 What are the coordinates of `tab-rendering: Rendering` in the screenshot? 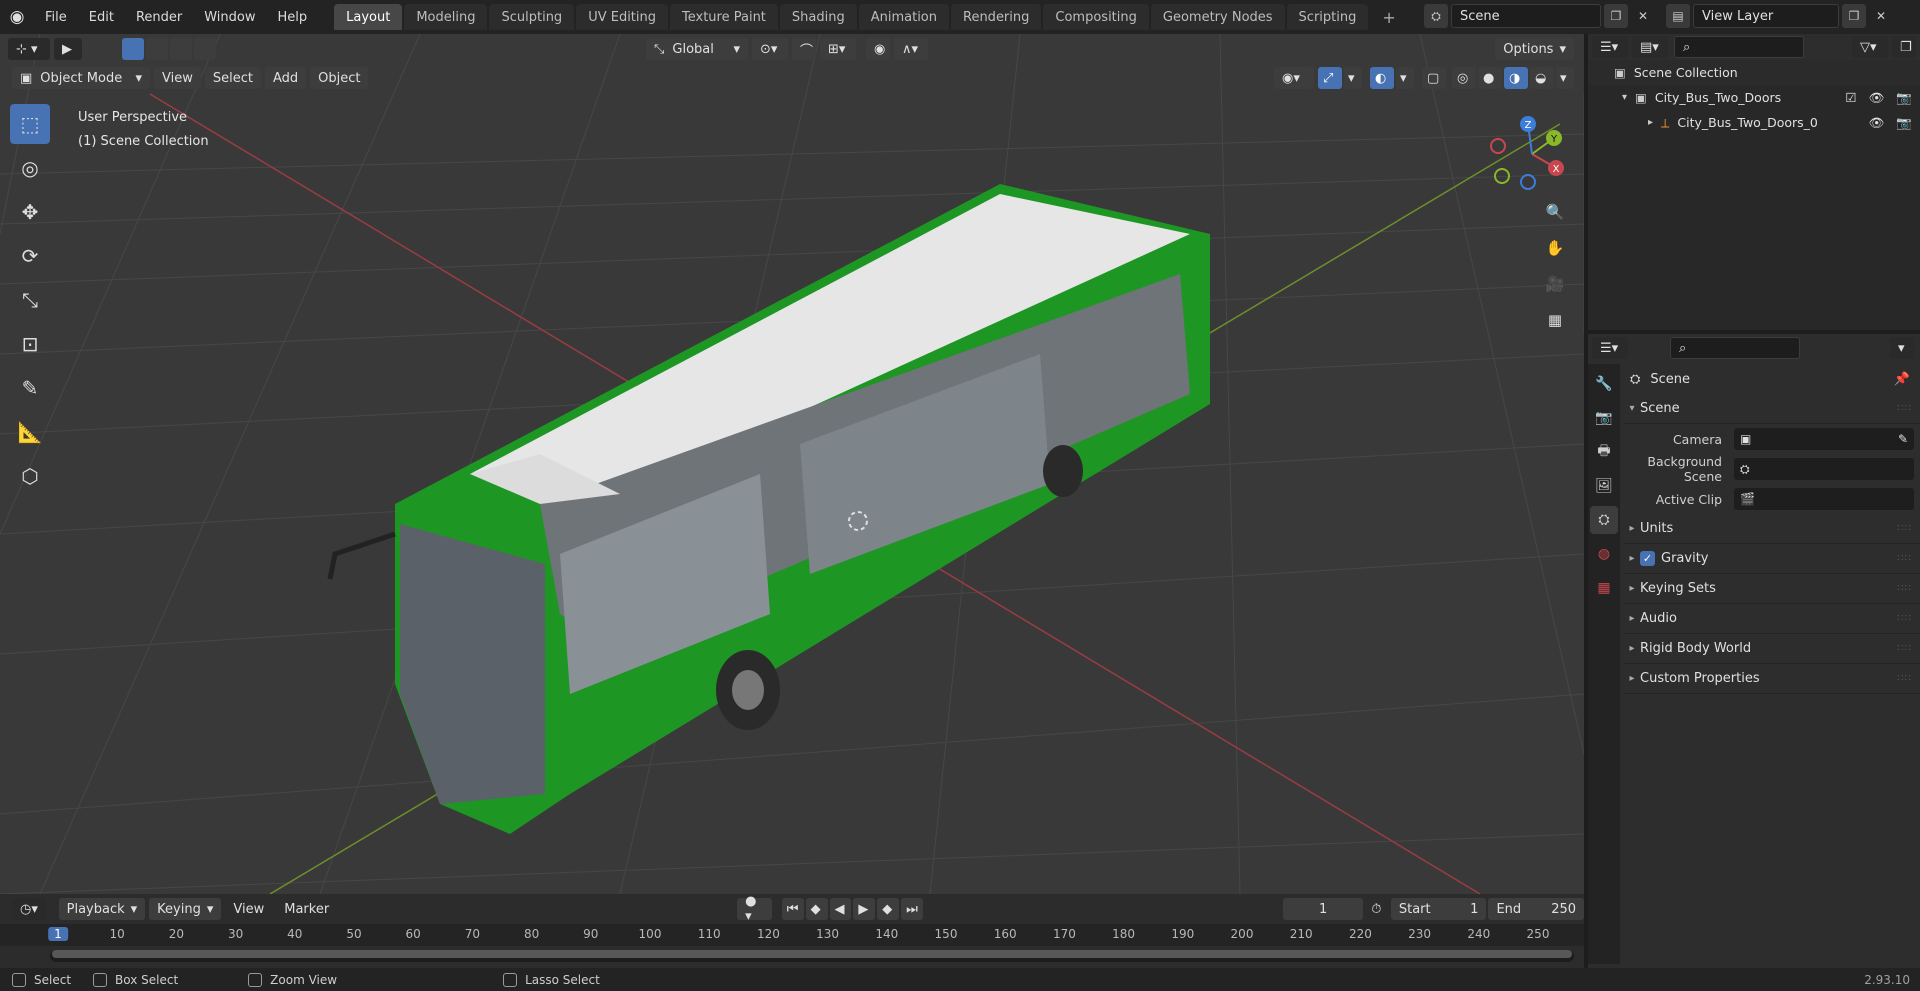 It's located at (996, 17).